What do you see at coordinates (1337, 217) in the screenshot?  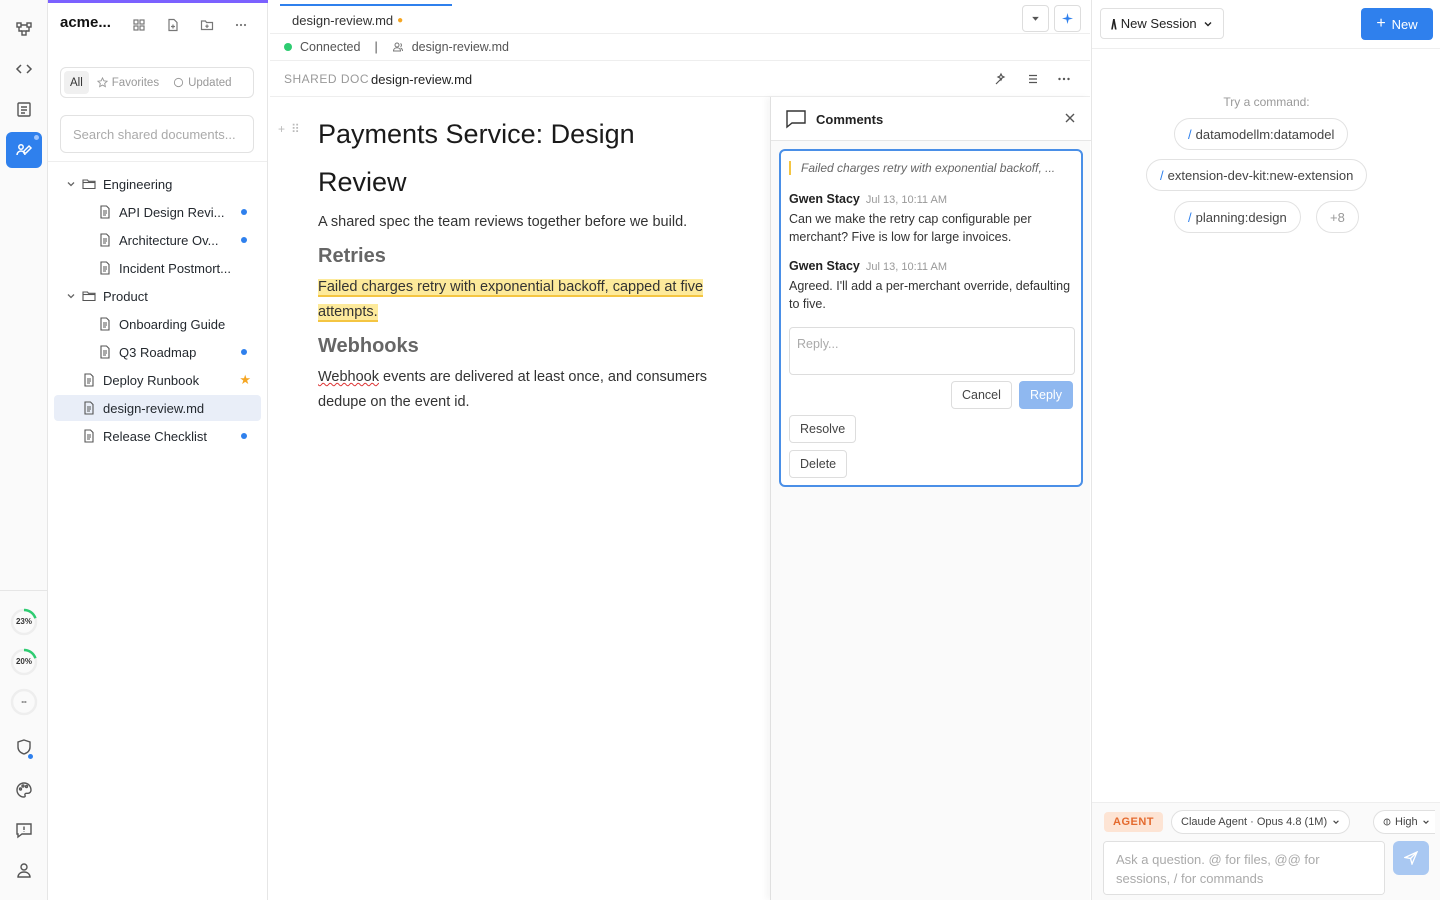 I see `more-commands-chip: +8` at bounding box center [1337, 217].